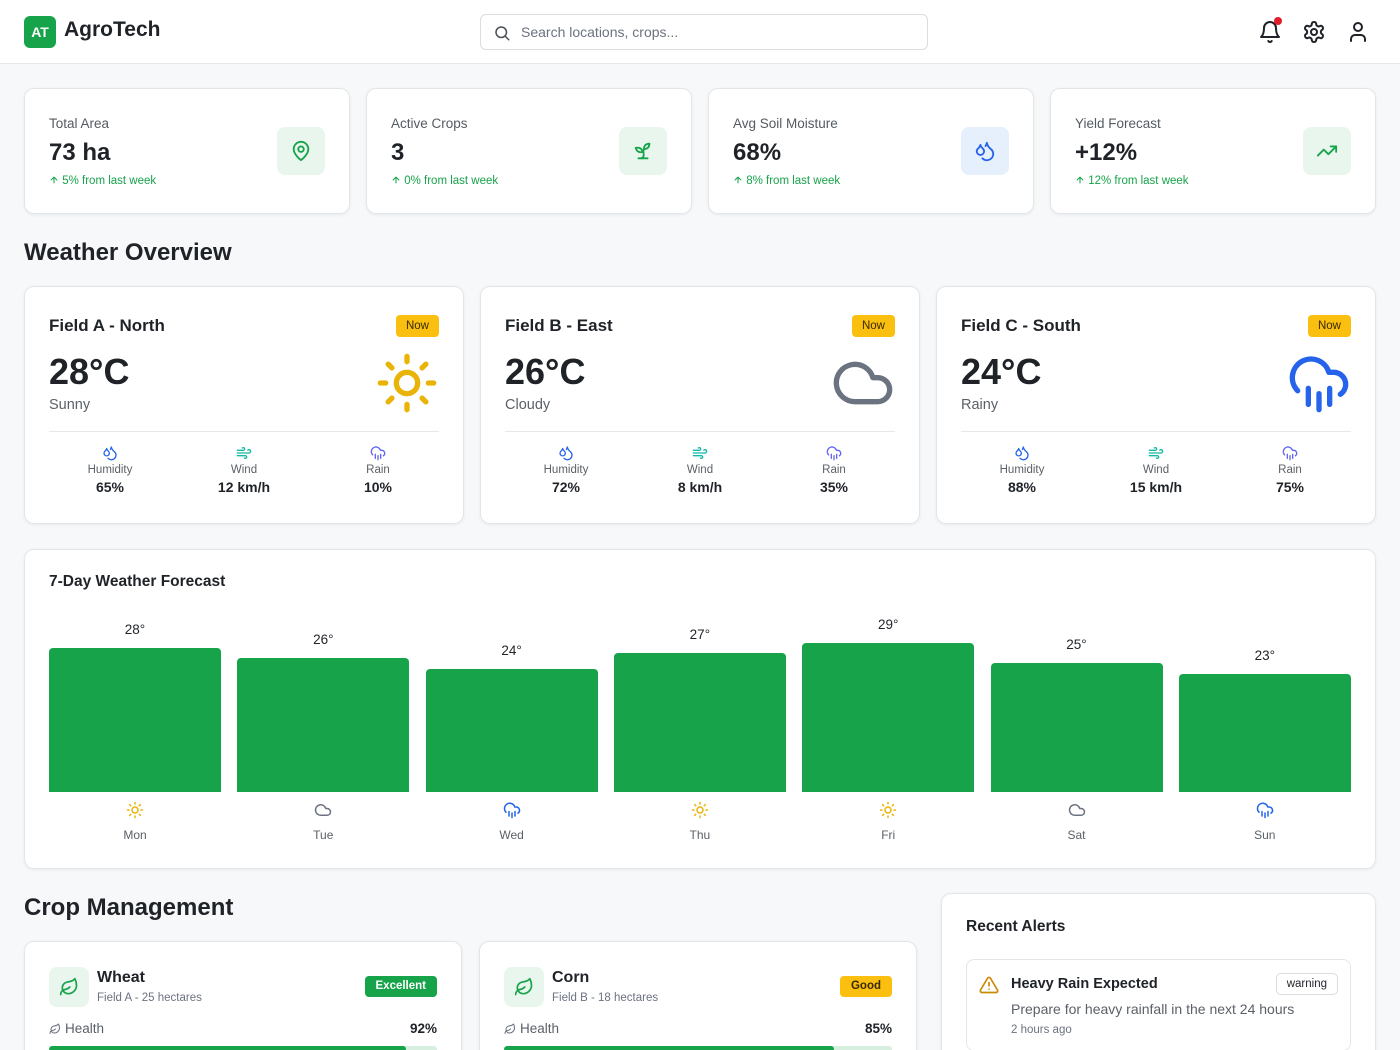 The width and height of the screenshot is (1400, 1050). I want to click on metric-value: 88%, so click(1022, 487).